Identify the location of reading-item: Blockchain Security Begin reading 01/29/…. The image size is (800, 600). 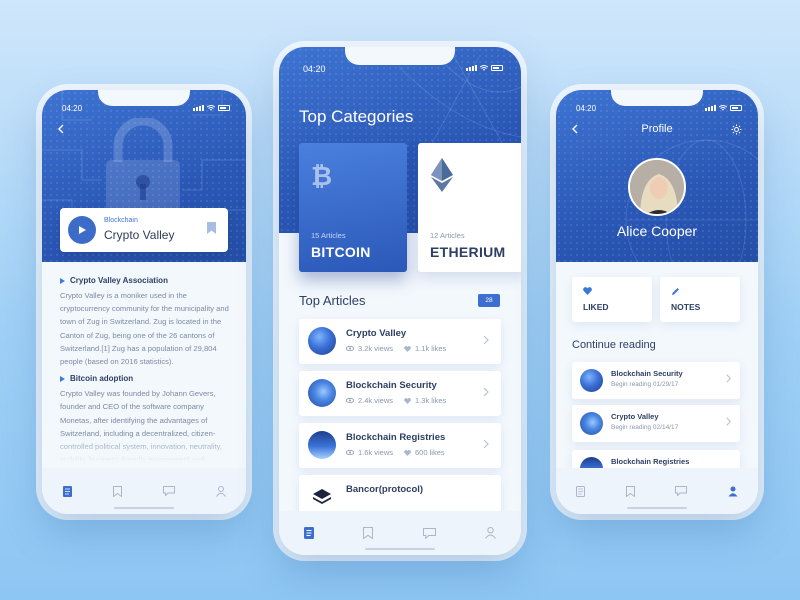
(656, 380).